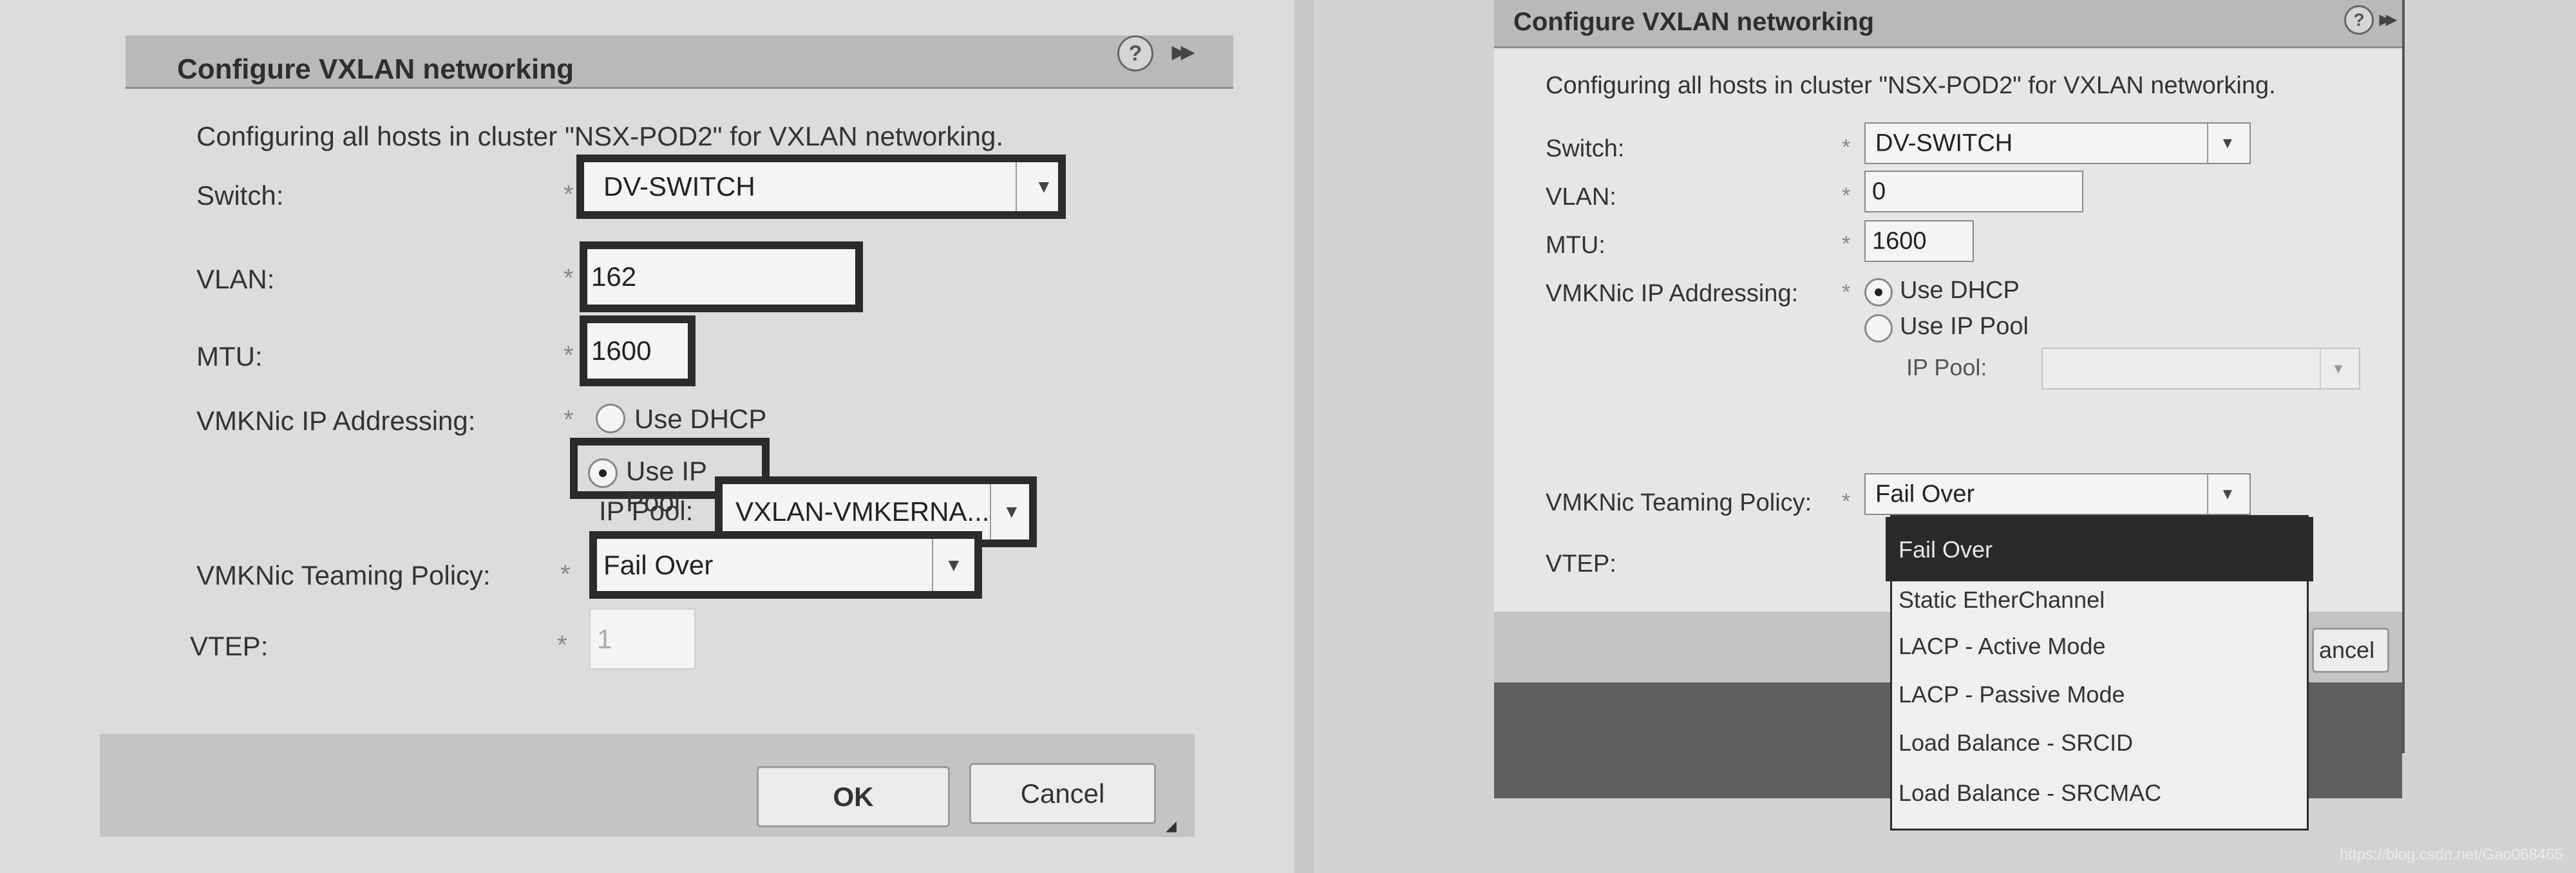 The height and width of the screenshot is (873, 2576). I want to click on dialog-border, so click(2403, 376).